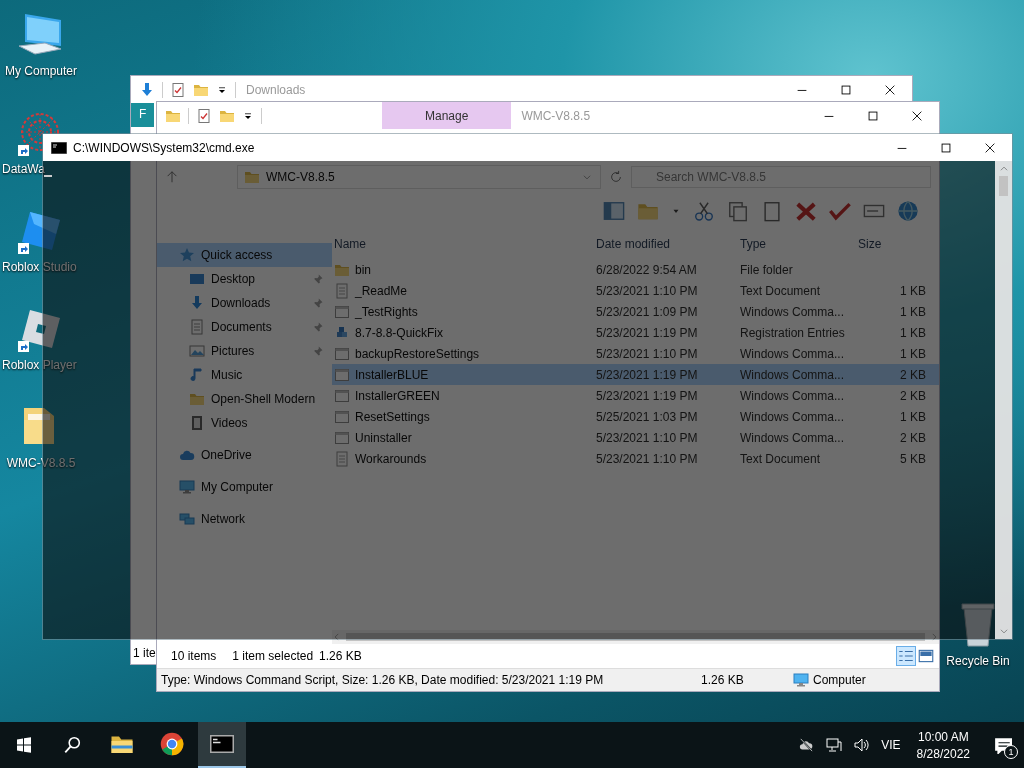 Image resolution: width=1024 pixels, height=768 pixels. I want to click on file-row: InstallerGREEN 5/23/2021 1:19 PM Windows Comma... 2 KB, so click(635, 395).